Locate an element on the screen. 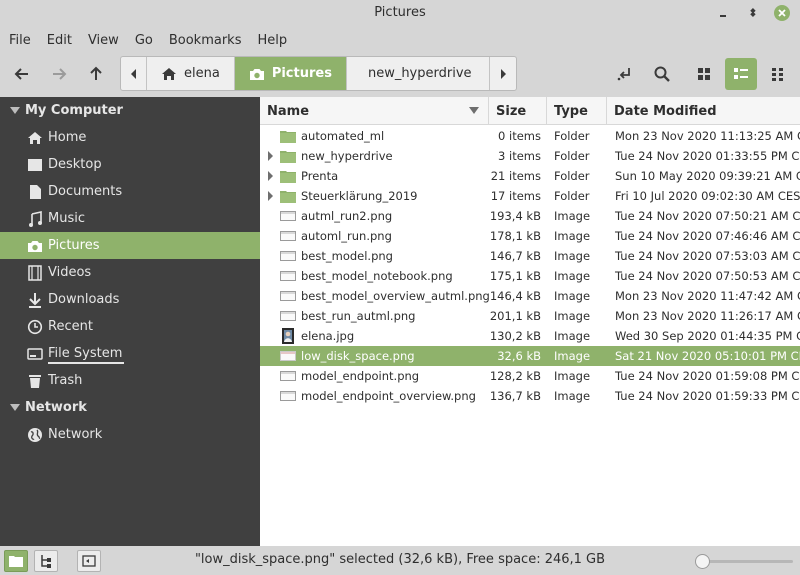  minimize-button is located at coordinates (723, 13).